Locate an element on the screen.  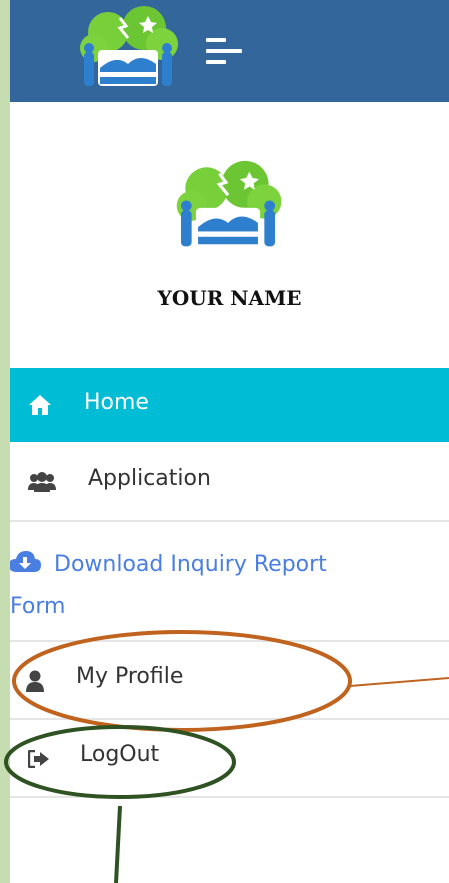
nav-item-download-inquiry-report: Download Inquiry Report Form is located at coordinates (229, 582).